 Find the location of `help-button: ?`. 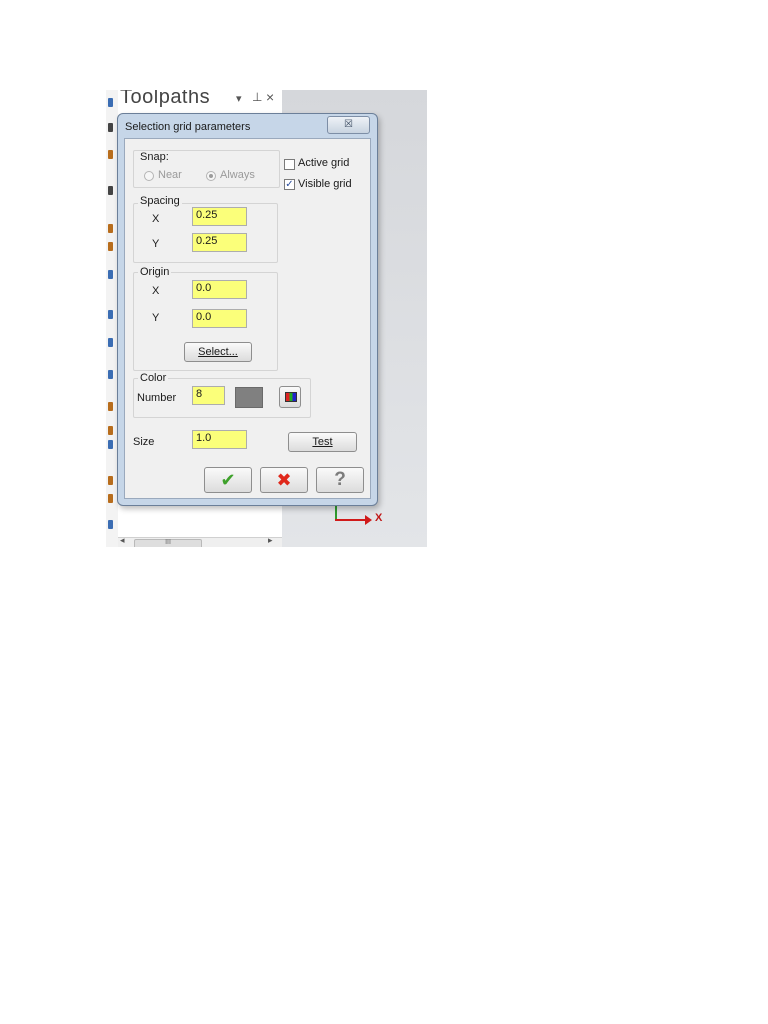

help-button: ? is located at coordinates (340, 480).